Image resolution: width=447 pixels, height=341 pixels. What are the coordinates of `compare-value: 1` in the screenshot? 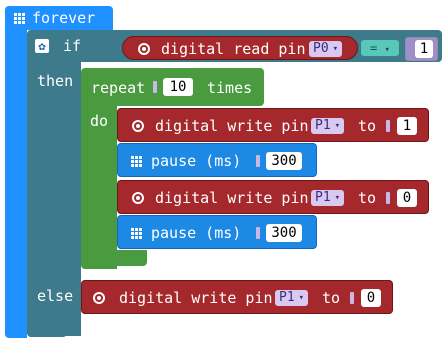 It's located at (424, 49).